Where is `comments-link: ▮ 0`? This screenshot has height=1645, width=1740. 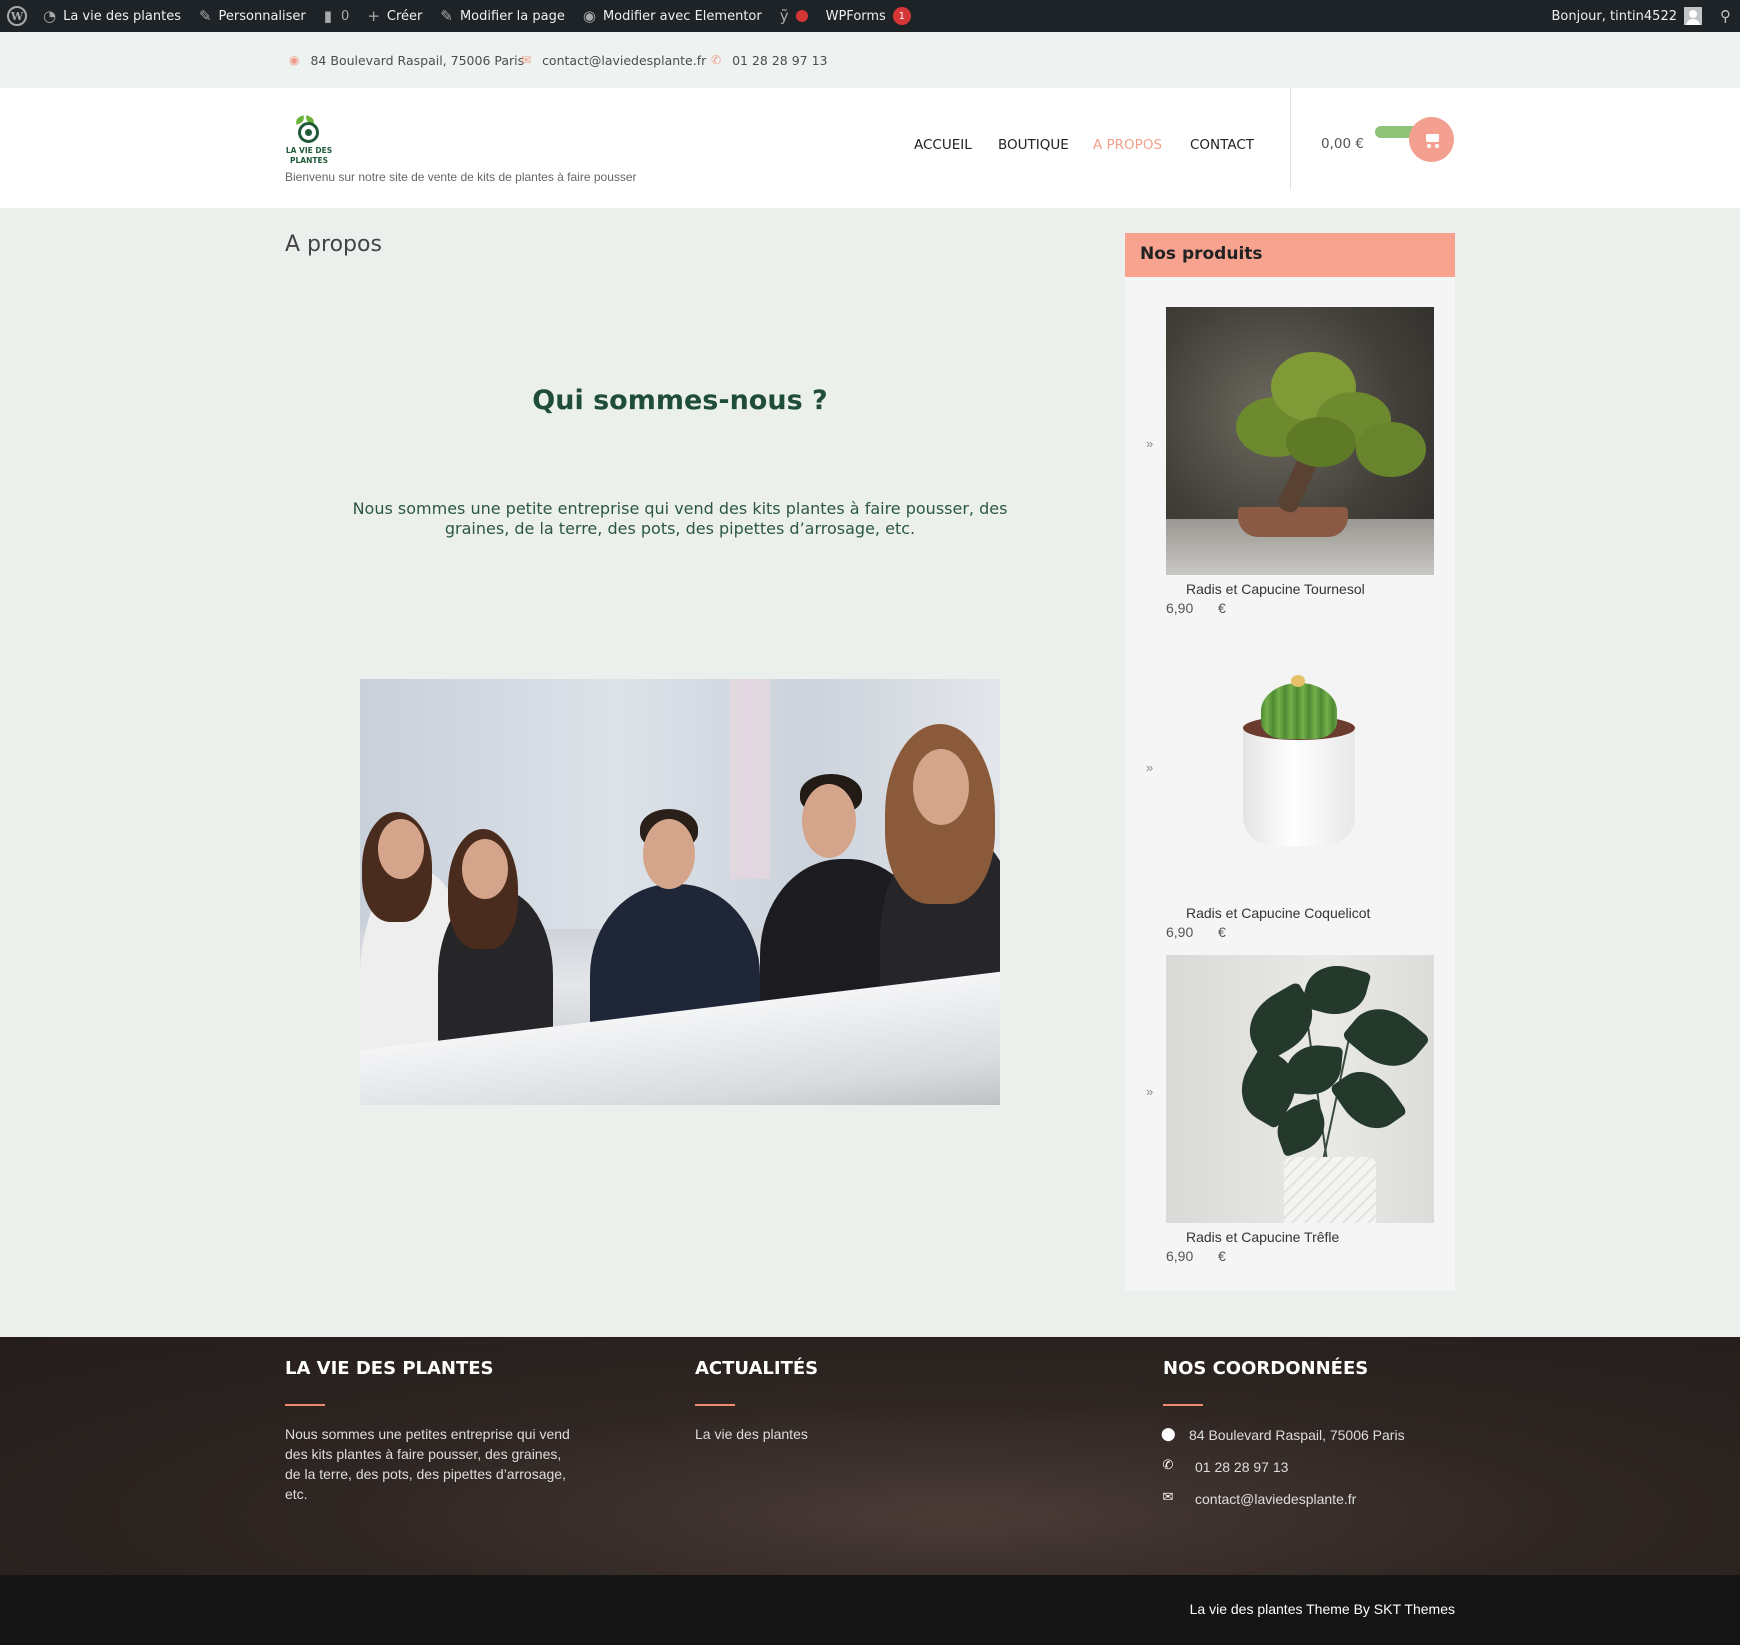
comments-link: ▮ 0 is located at coordinates (337, 16).